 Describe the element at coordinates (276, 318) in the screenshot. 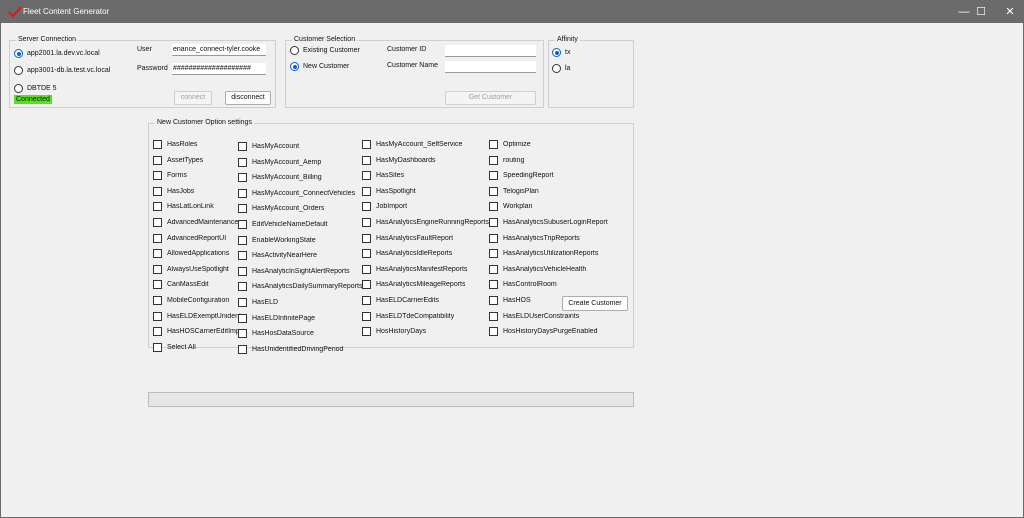

I see `option-checkbox: HasELDInfinitePage` at that location.